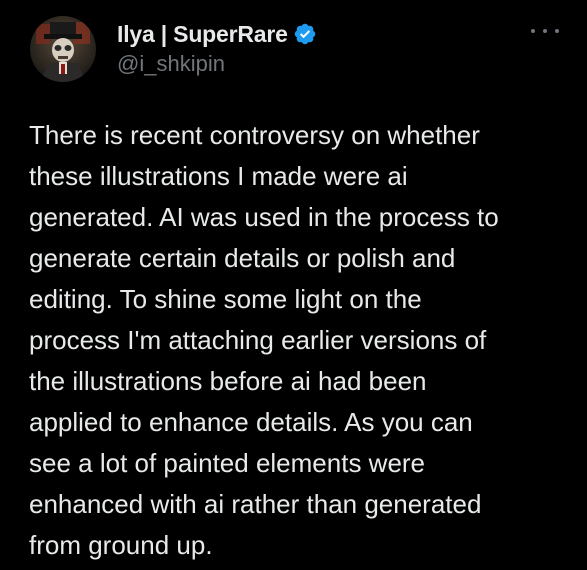 Image resolution: width=587 pixels, height=570 pixels. Describe the element at coordinates (217, 64) in the screenshot. I see `author-handle: @i_shkipin` at that location.